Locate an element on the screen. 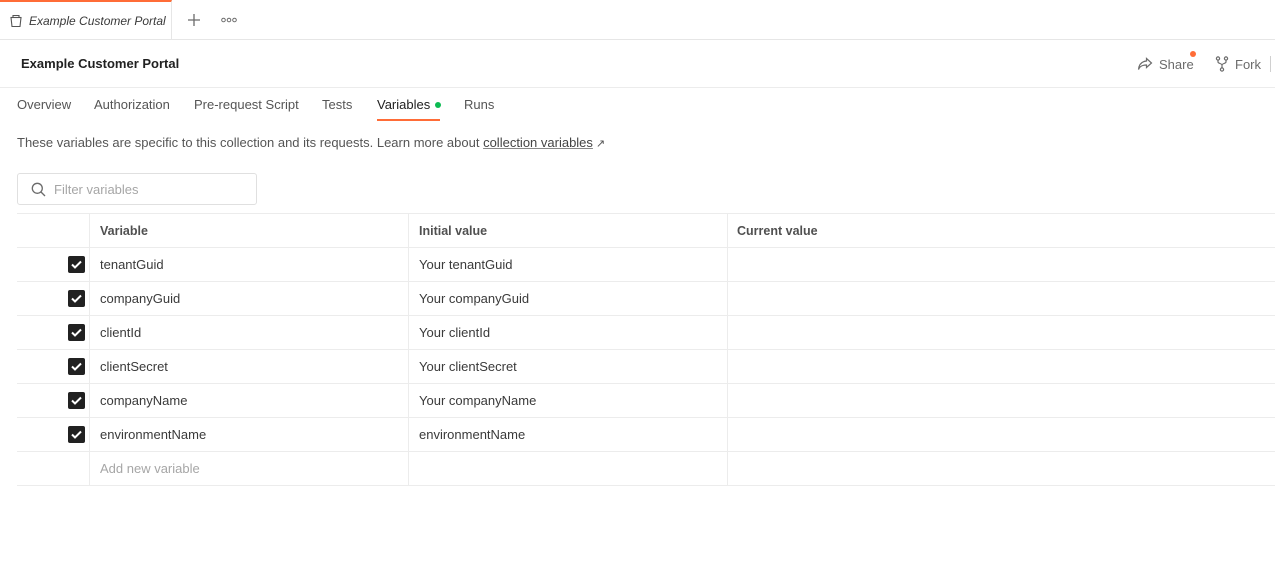 This screenshot has height=561, width=1275. filter-variables-field is located at coordinates (137, 189).